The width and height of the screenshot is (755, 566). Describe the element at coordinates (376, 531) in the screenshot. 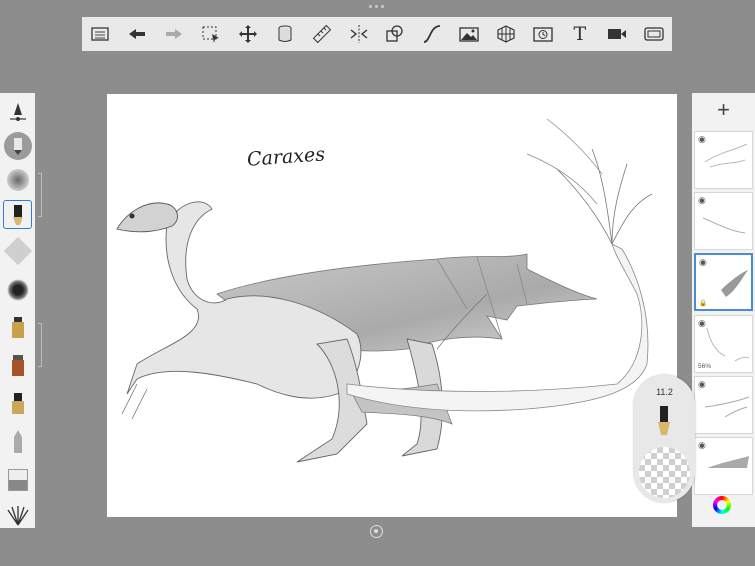

I see `canvas-reset-handle` at that location.